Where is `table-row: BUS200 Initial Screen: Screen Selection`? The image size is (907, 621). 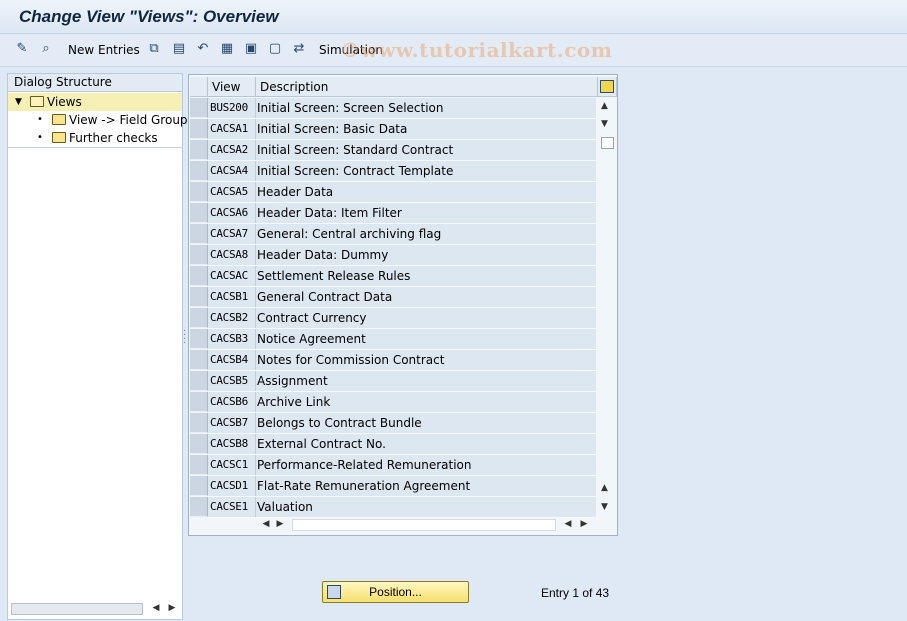
table-row: BUS200 Initial Screen: Screen Selection is located at coordinates (394, 108).